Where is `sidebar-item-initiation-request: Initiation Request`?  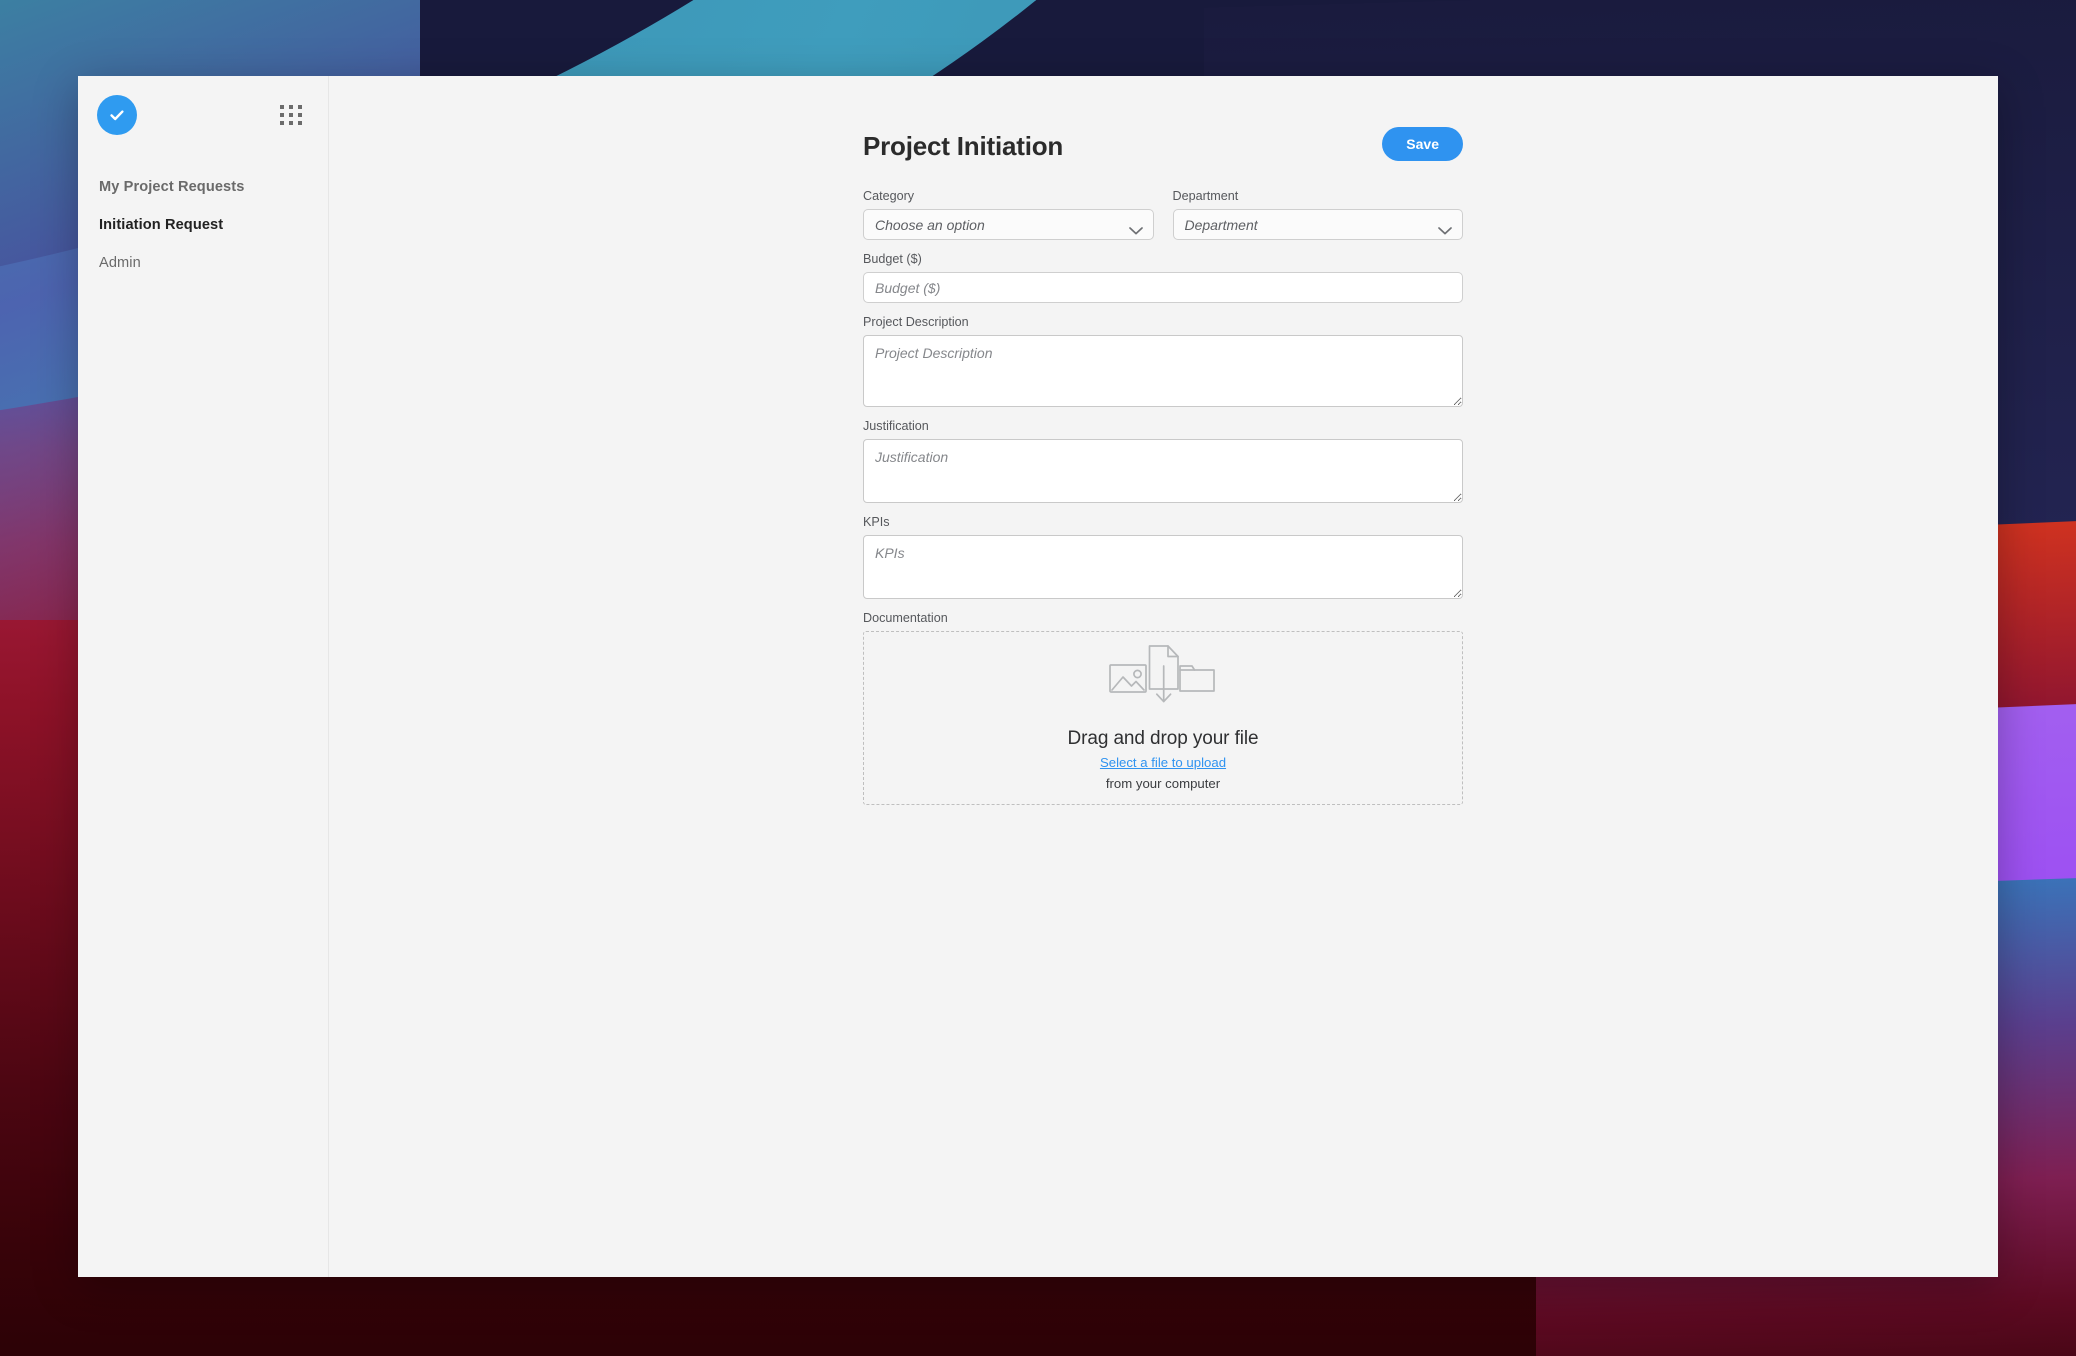 sidebar-item-initiation-request: Initiation Request is located at coordinates (203, 225).